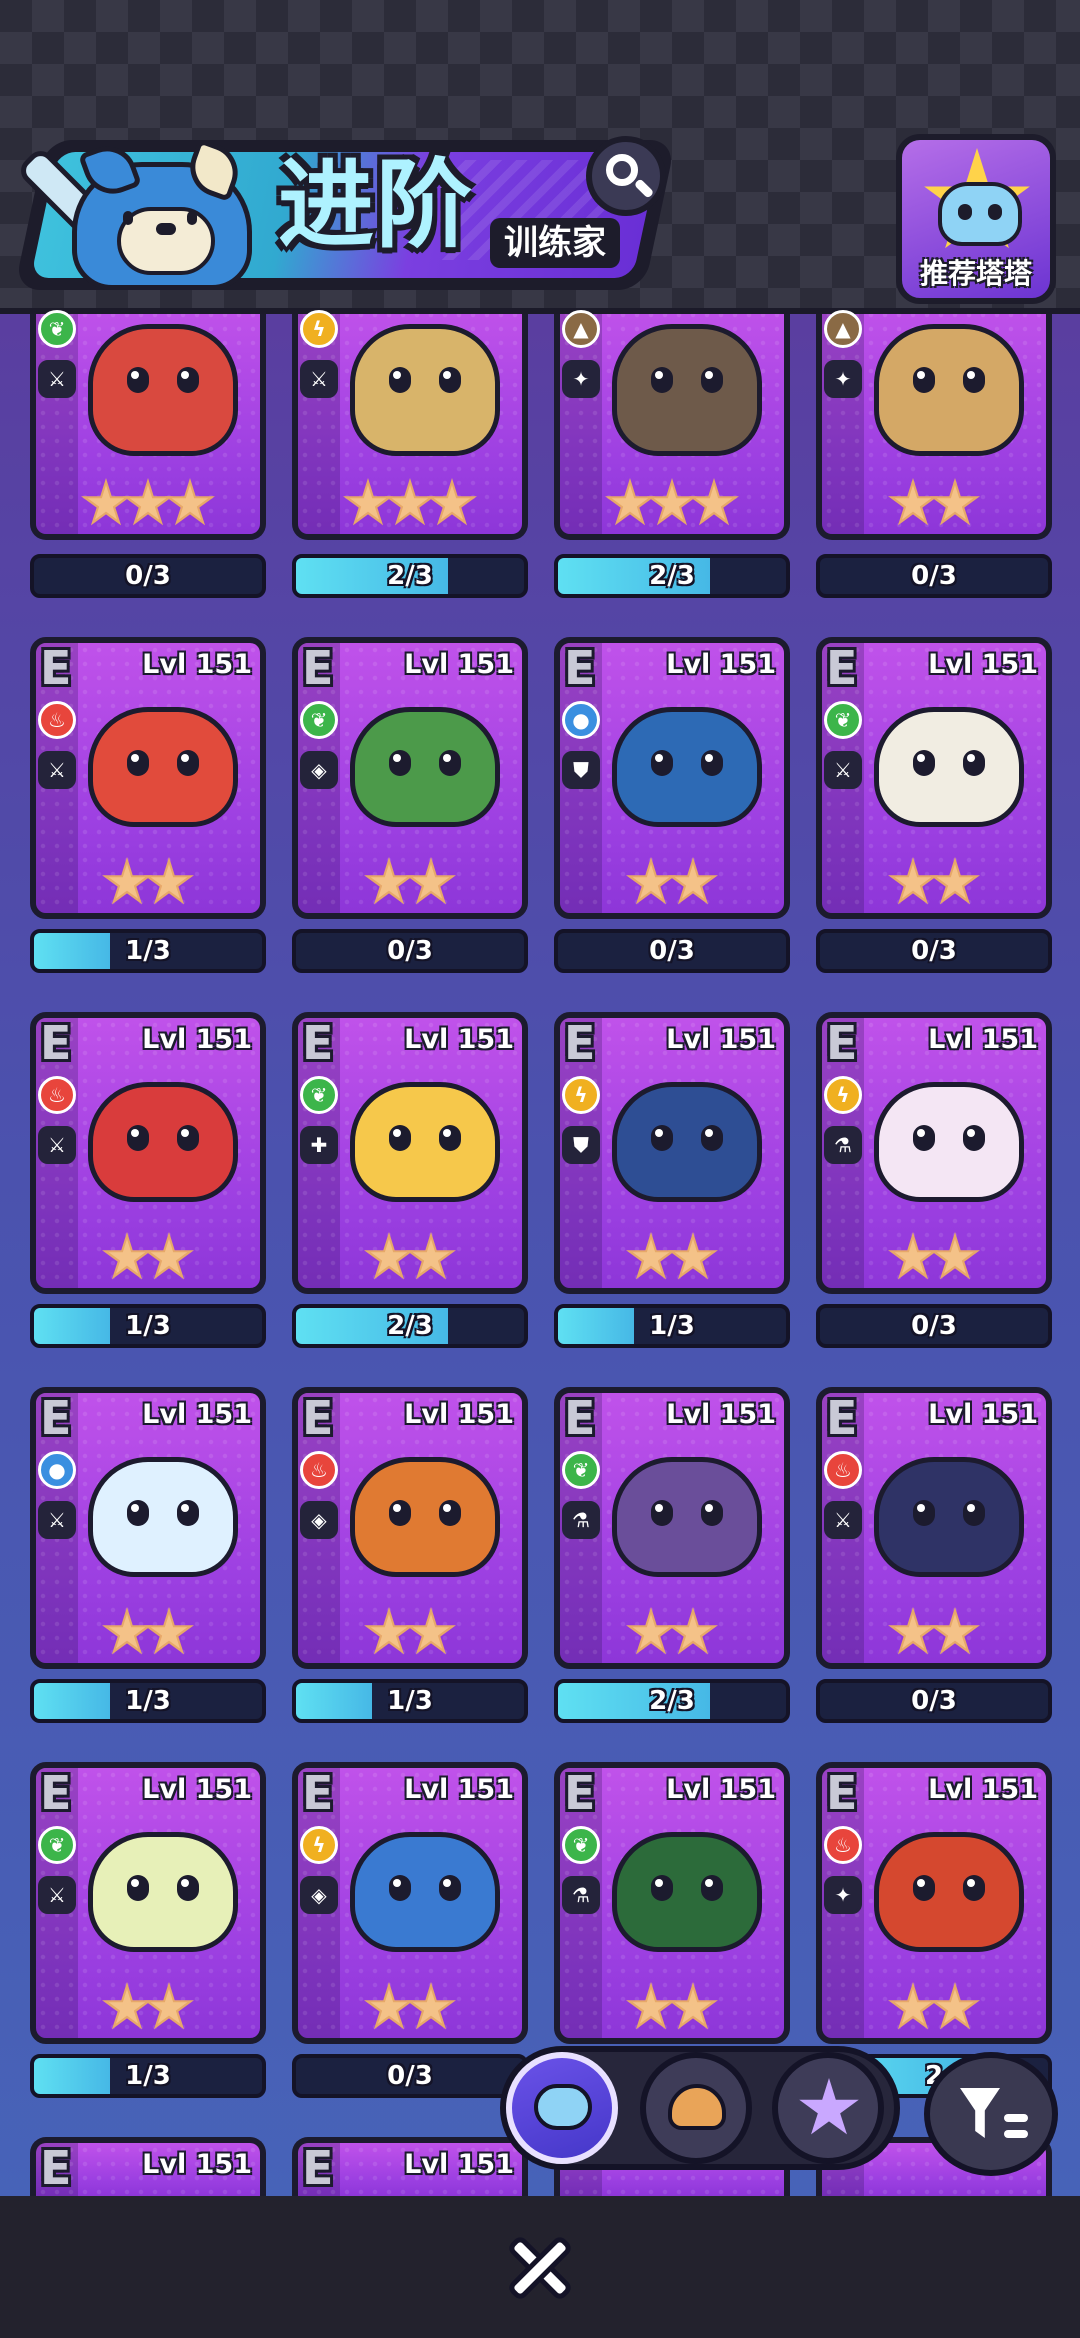 The width and height of the screenshot is (1080, 2338). I want to click on toucan-icon, so click(687, 1142).